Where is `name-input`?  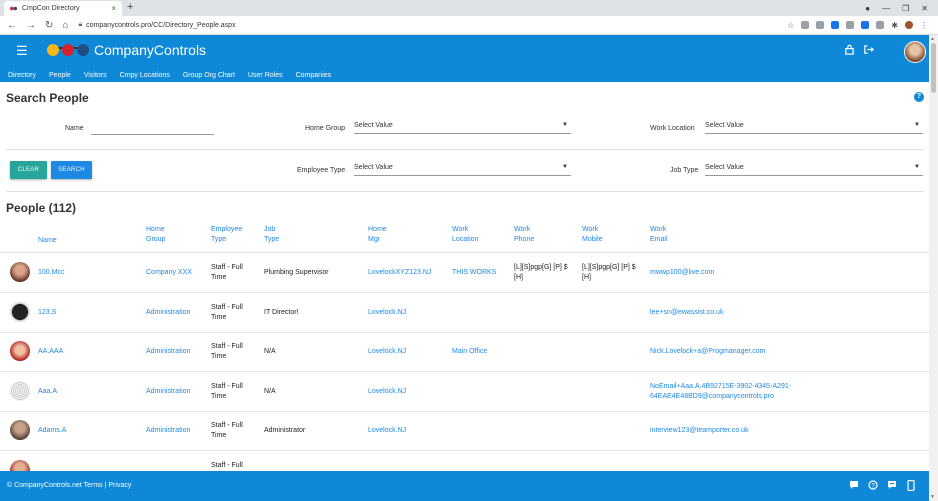
name-input is located at coordinates (152, 129).